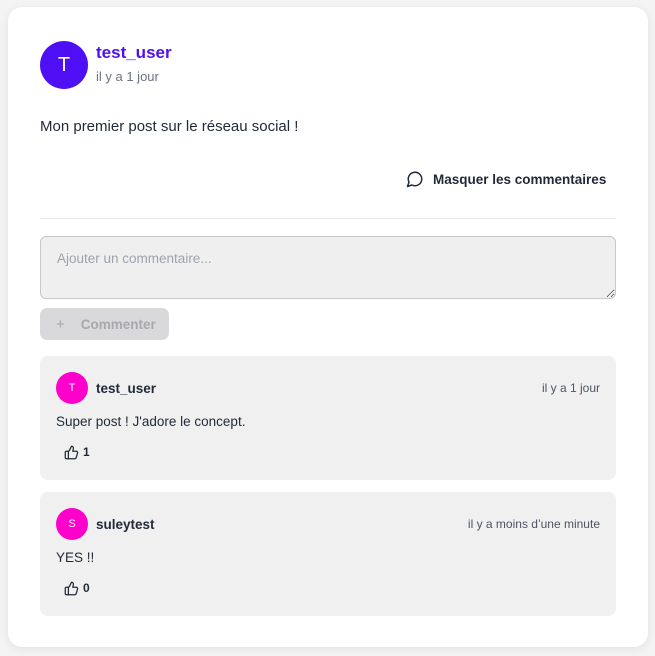  I want to click on avatar-initial: S, so click(72, 524).